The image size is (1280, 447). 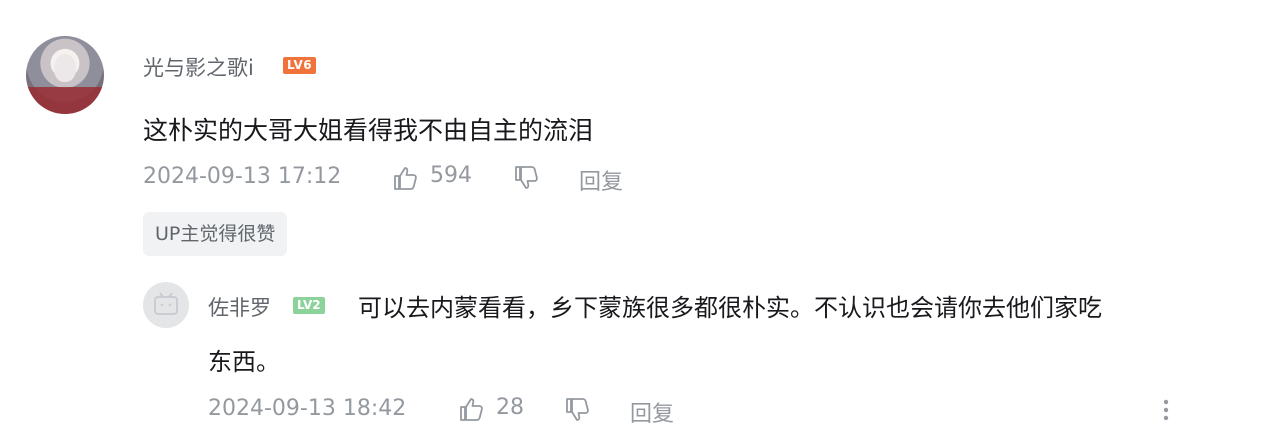 What do you see at coordinates (652, 412) in the screenshot?
I see `reply-reply-button: 回复` at bounding box center [652, 412].